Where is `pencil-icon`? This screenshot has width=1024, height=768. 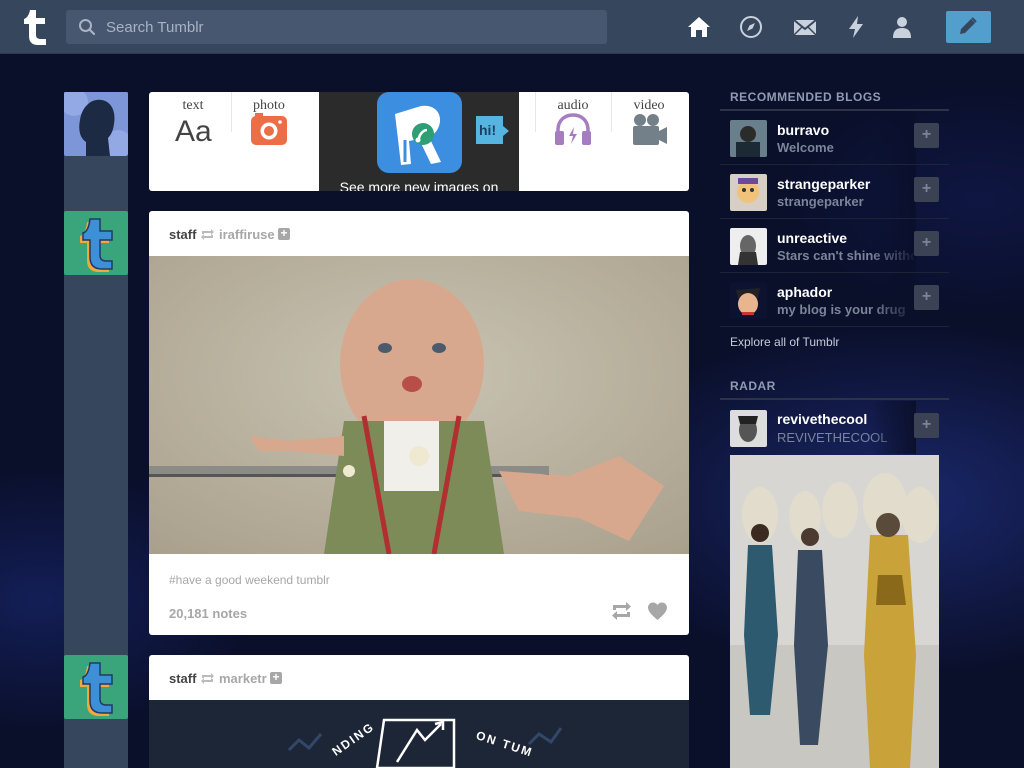 pencil-icon is located at coordinates (968, 25).